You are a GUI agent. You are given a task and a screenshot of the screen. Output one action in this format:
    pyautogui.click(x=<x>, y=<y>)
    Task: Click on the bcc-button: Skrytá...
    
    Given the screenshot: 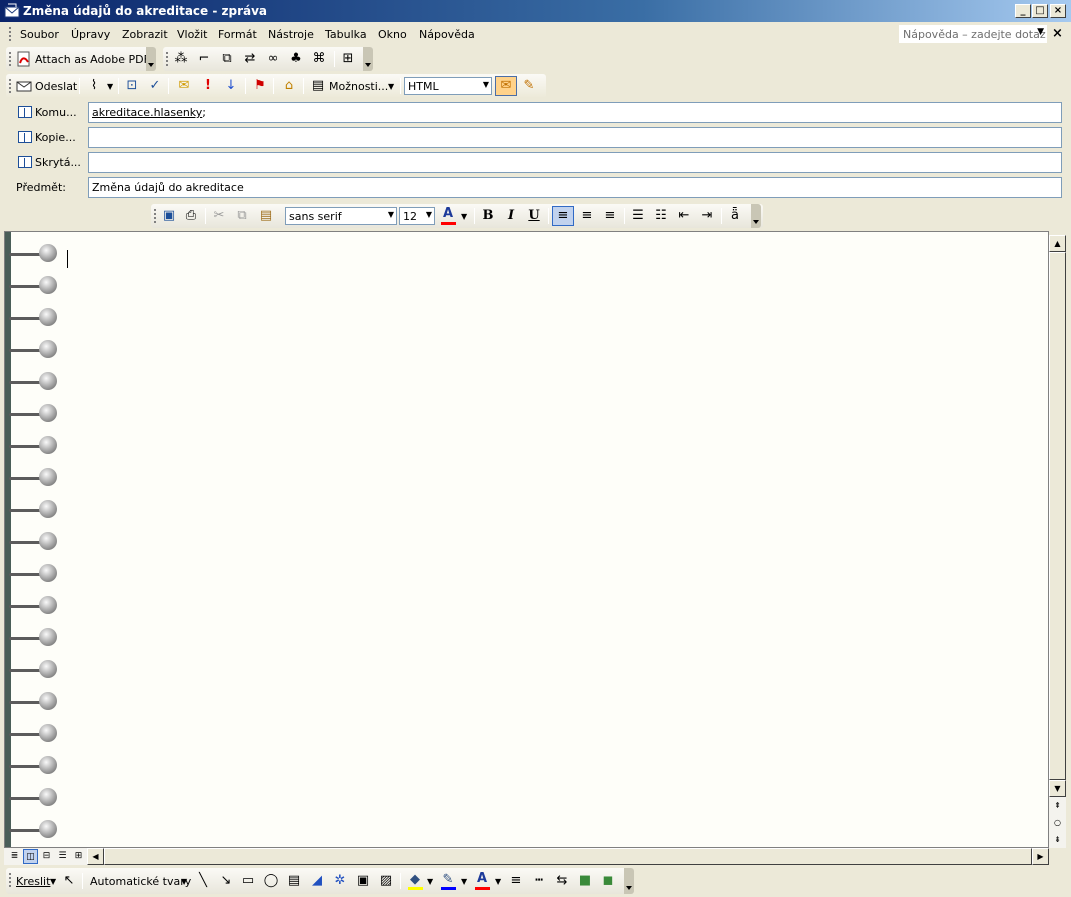 What is the action you would take?
    pyautogui.click(x=58, y=162)
    